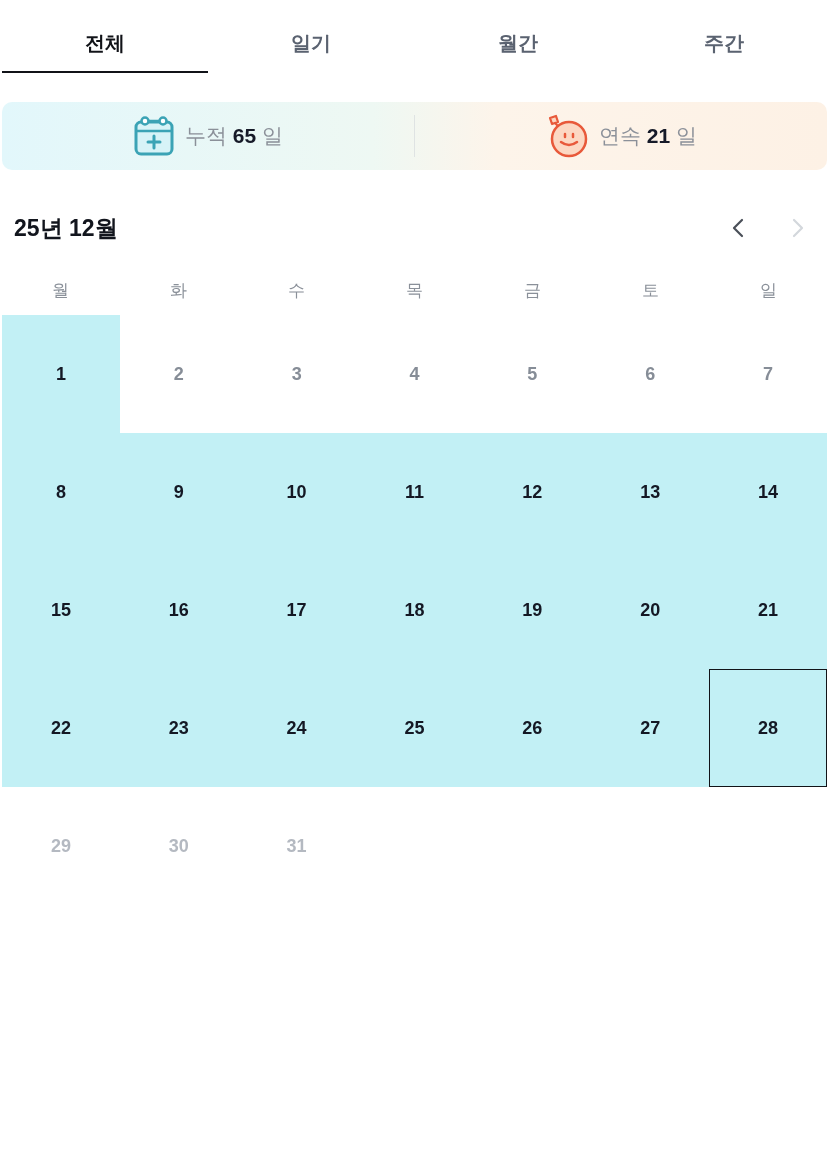 The height and width of the screenshot is (1150, 827). What do you see at coordinates (768, 492) in the screenshot?
I see `calendar-day: 14` at bounding box center [768, 492].